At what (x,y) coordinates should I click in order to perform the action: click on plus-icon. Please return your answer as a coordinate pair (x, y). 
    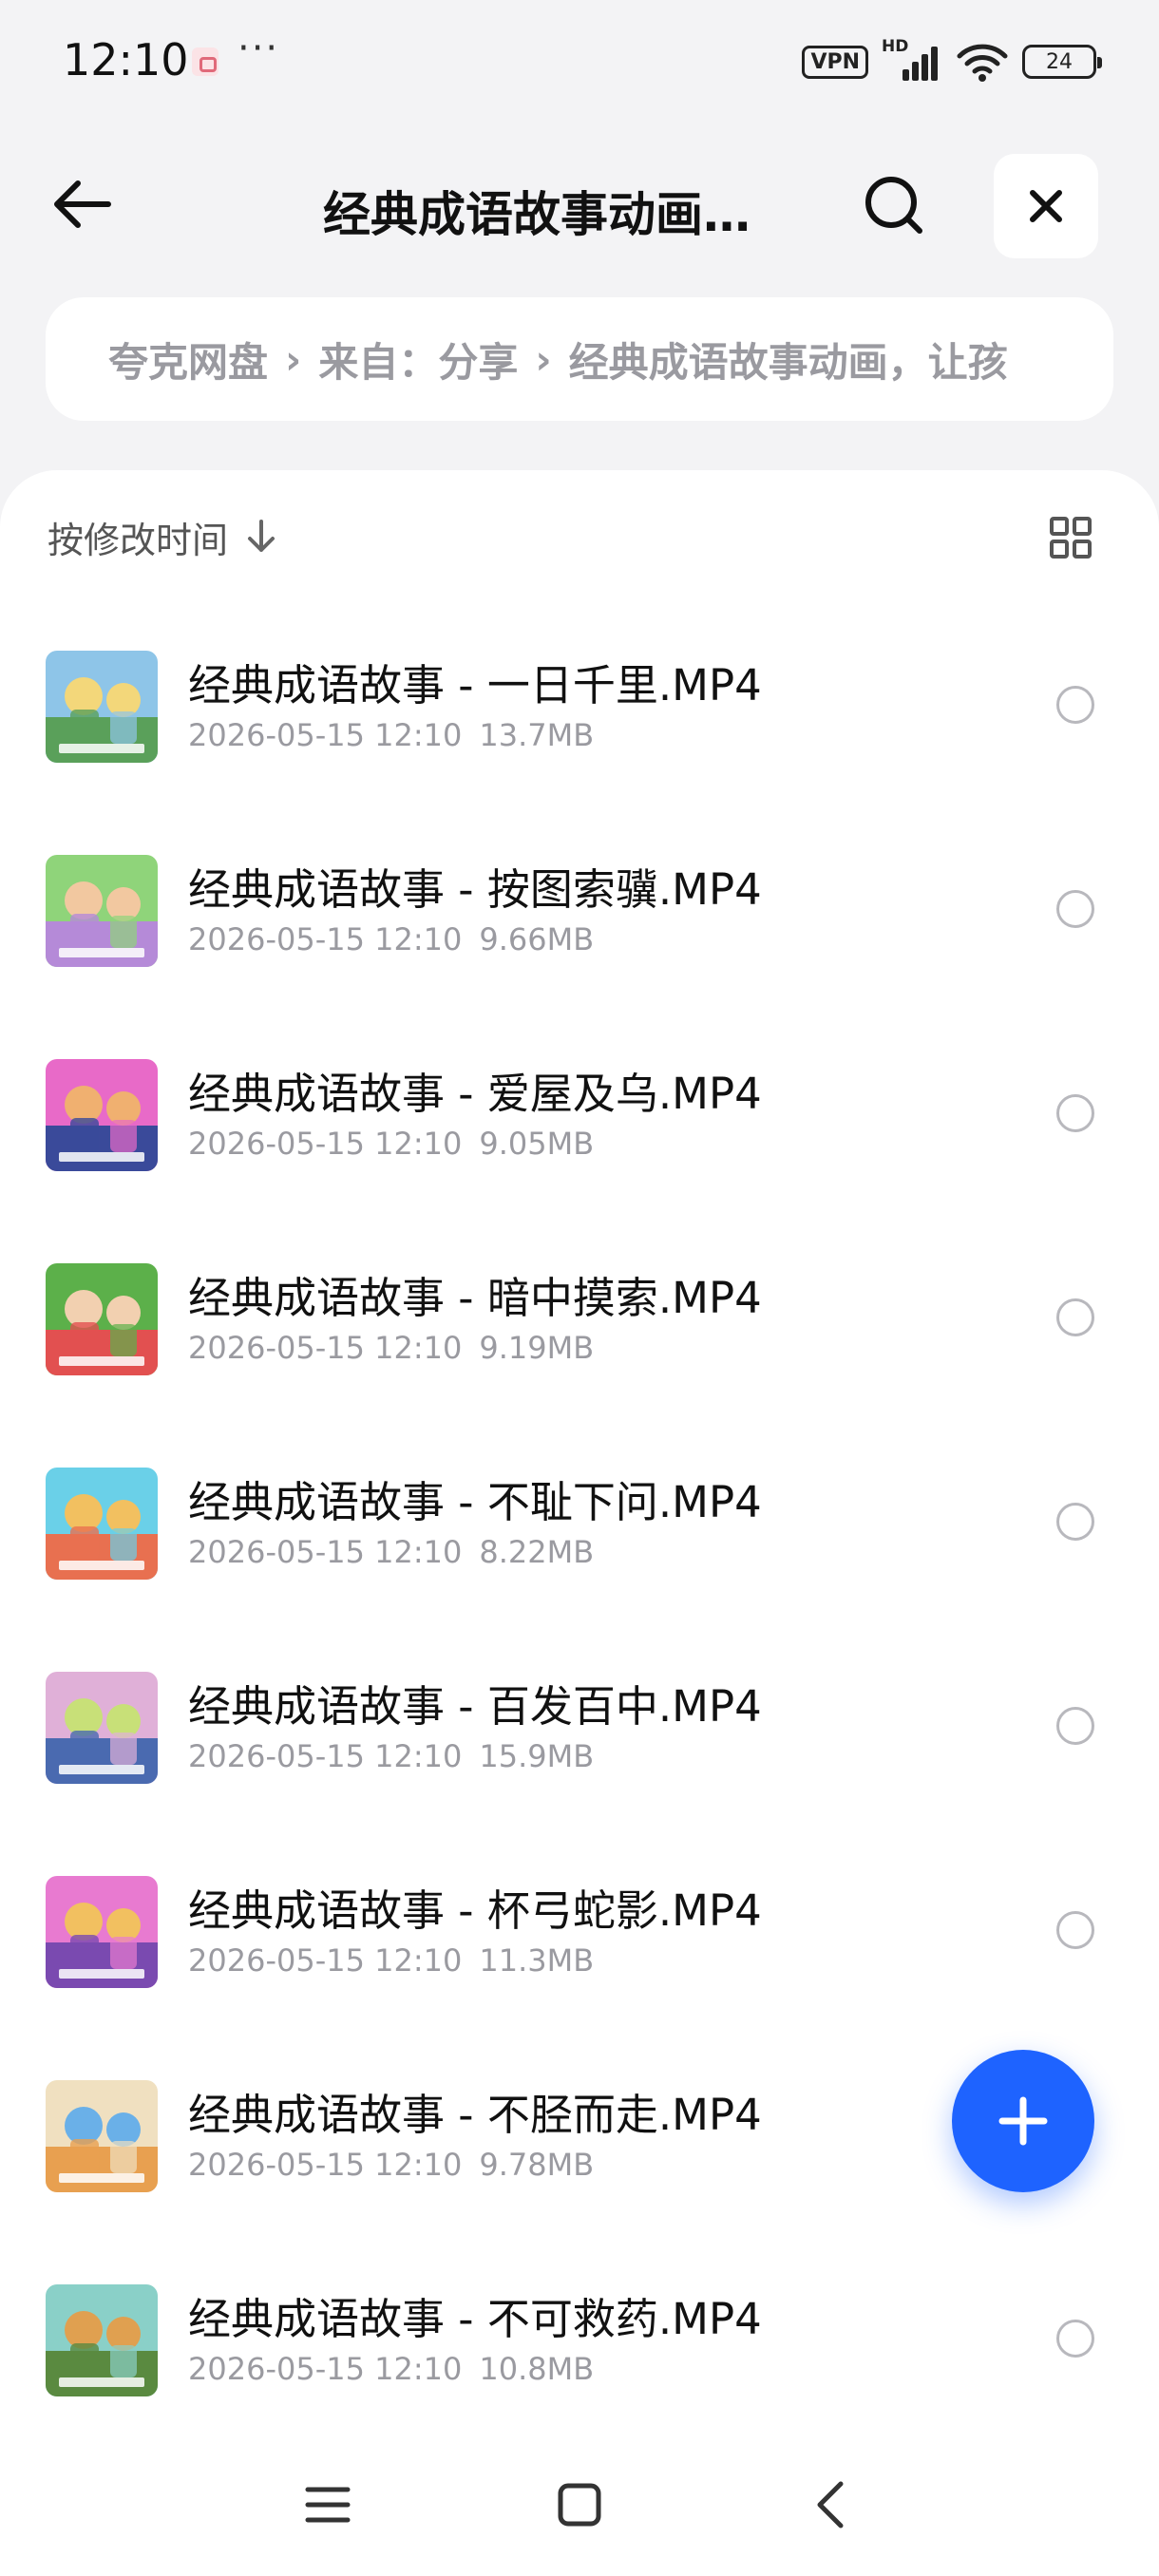
    Looking at the image, I should click on (1023, 2121).